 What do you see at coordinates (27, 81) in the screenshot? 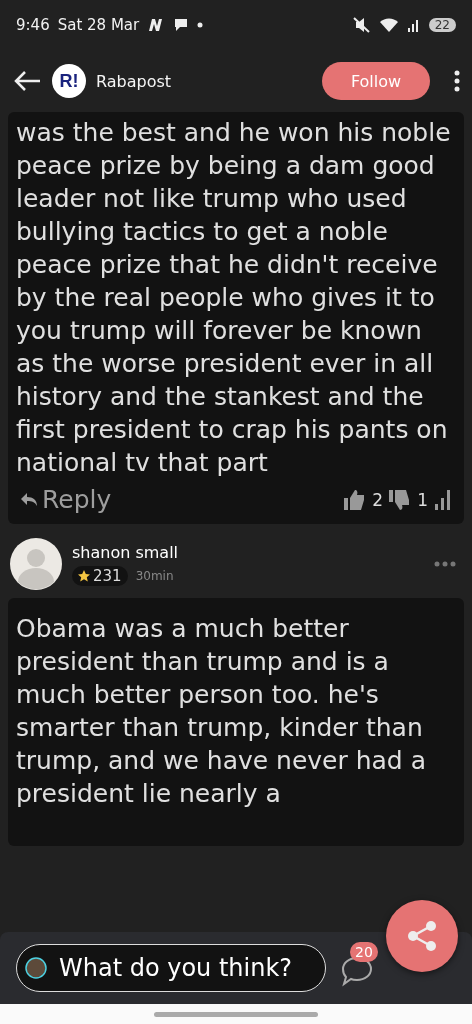
I see `back-icon` at bounding box center [27, 81].